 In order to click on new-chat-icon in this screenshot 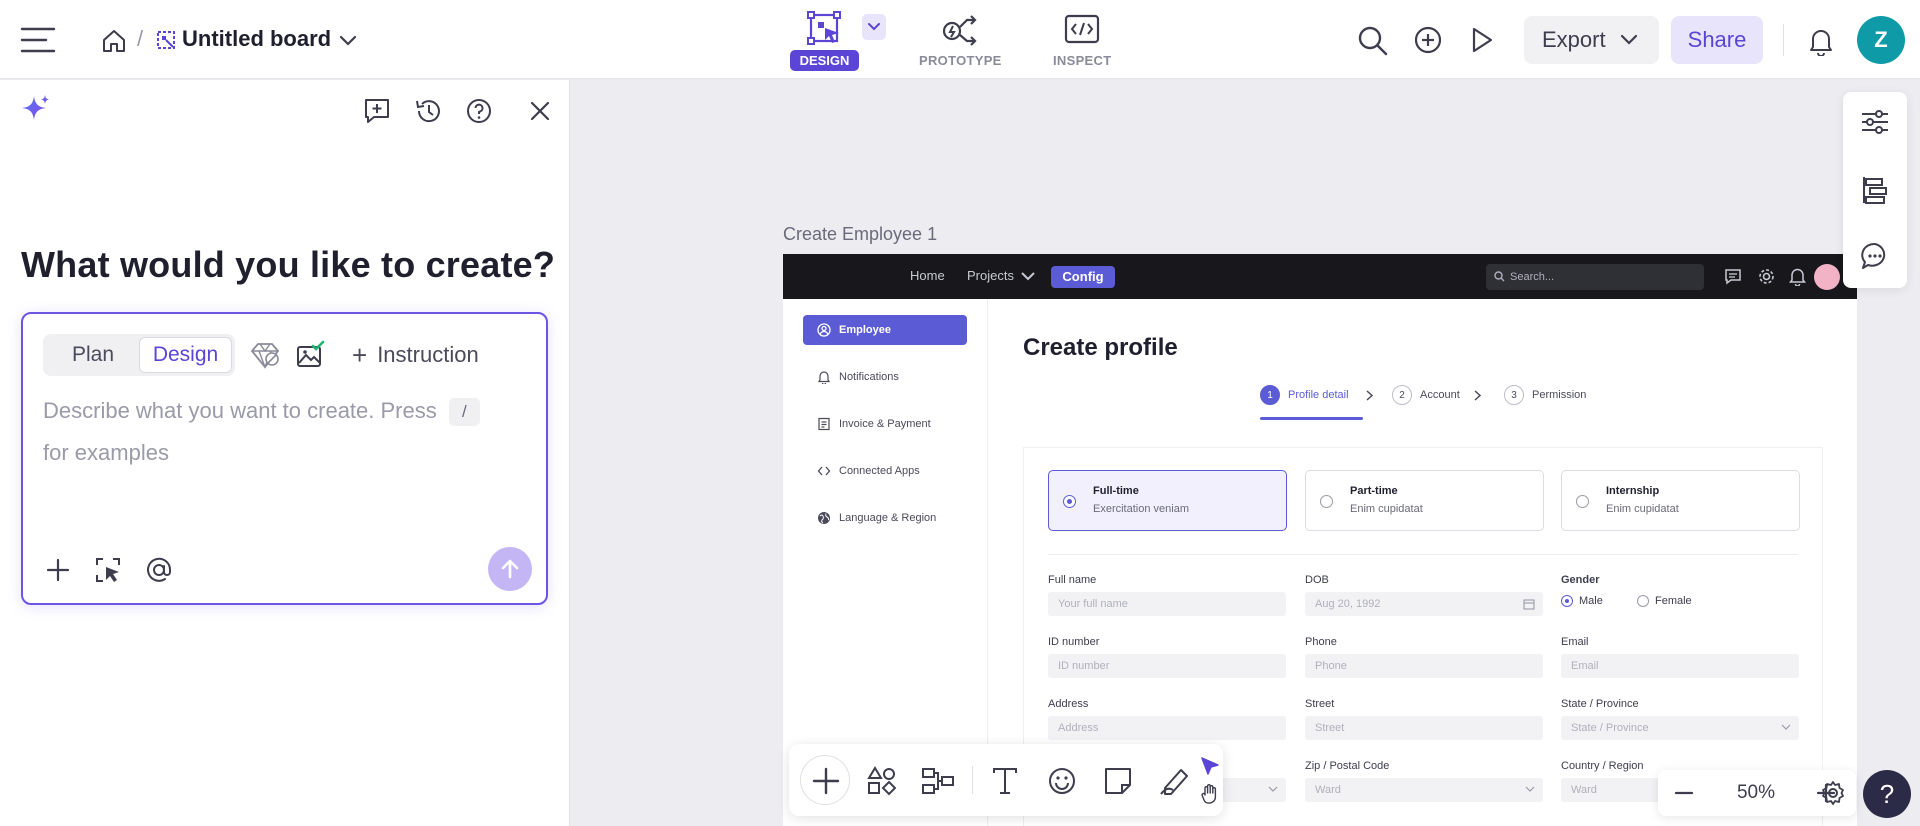, I will do `click(377, 111)`.